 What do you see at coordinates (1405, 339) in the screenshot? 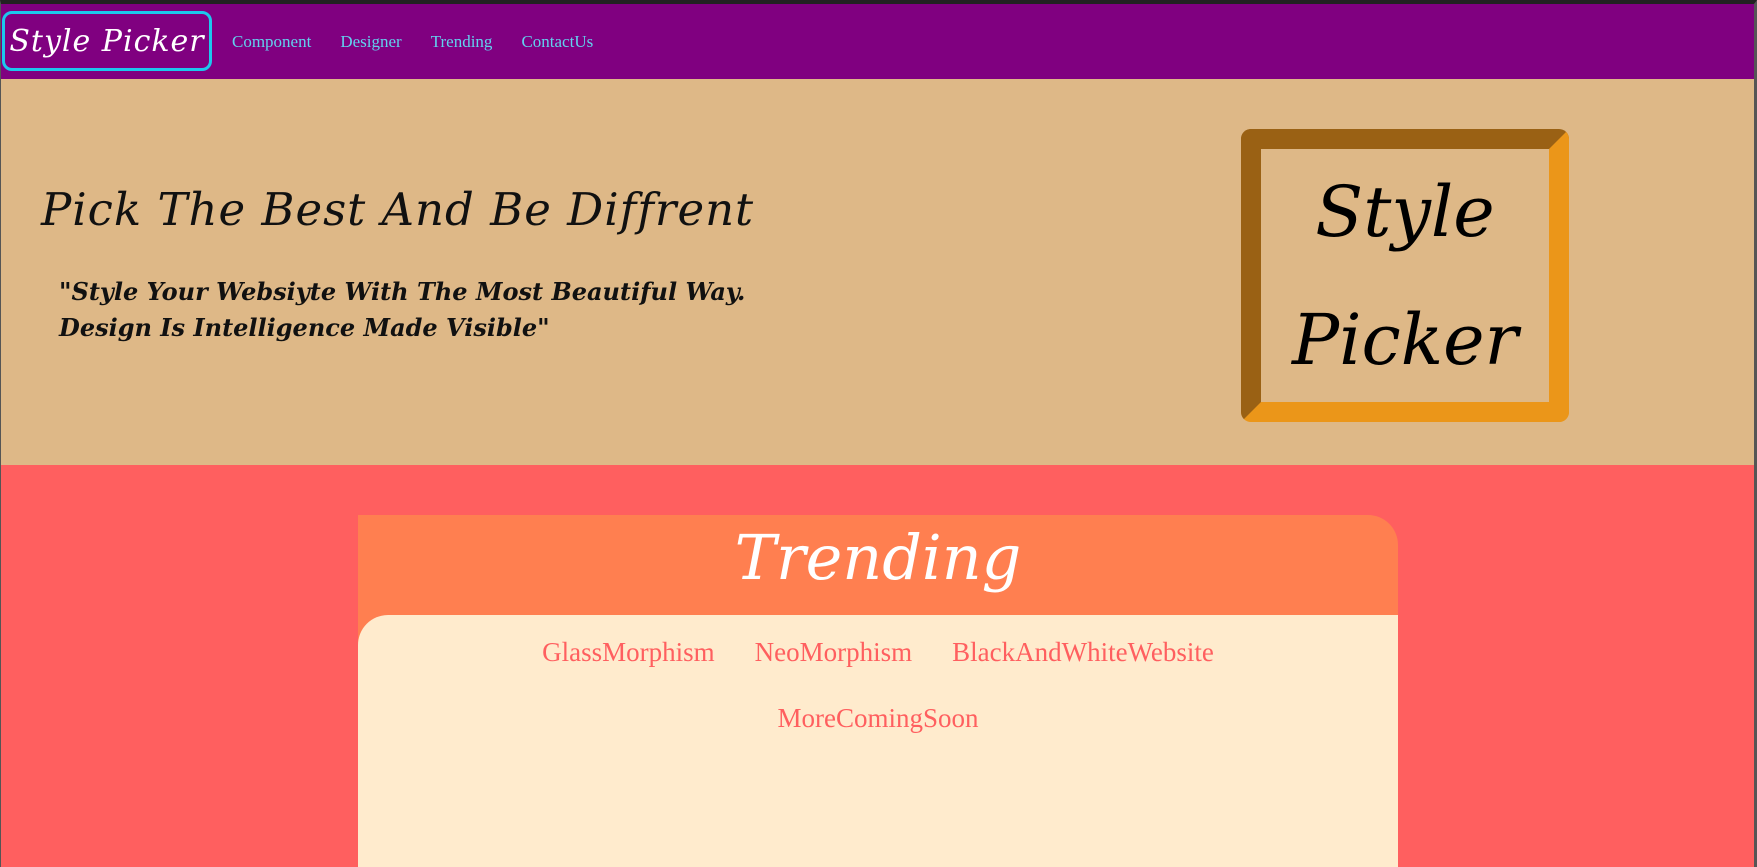
I see `logo-line-picker: Picker` at bounding box center [1405, 339].